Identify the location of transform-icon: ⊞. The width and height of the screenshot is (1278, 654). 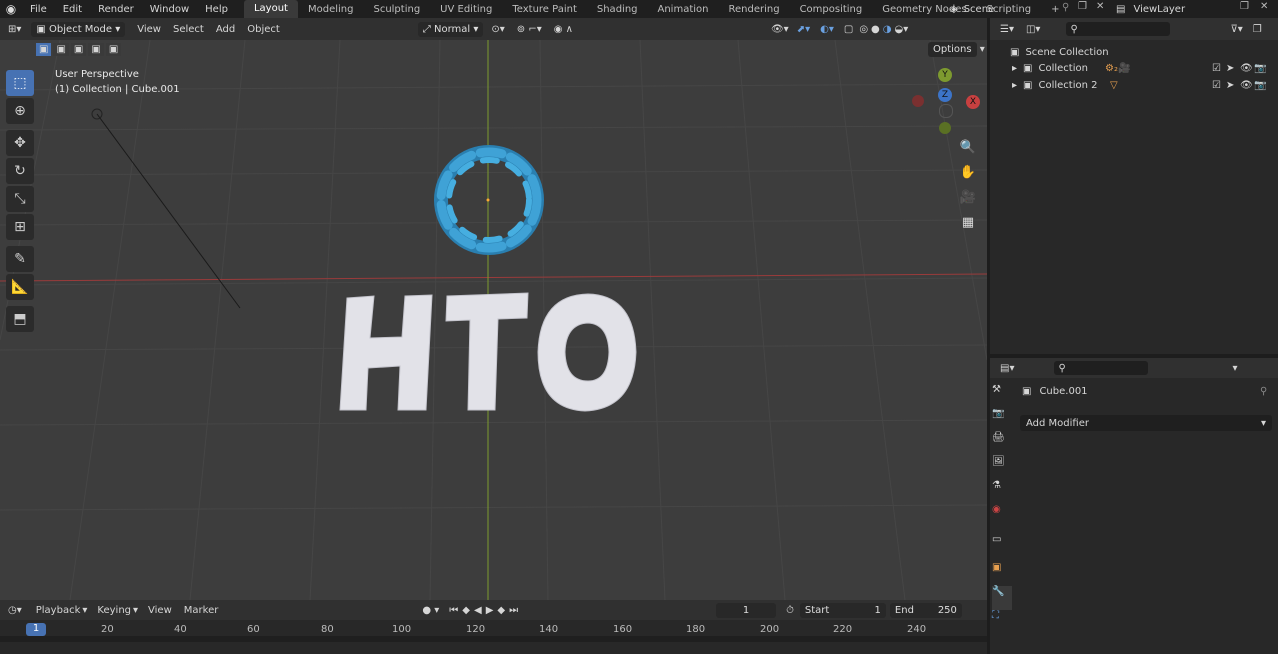
(20, 227).